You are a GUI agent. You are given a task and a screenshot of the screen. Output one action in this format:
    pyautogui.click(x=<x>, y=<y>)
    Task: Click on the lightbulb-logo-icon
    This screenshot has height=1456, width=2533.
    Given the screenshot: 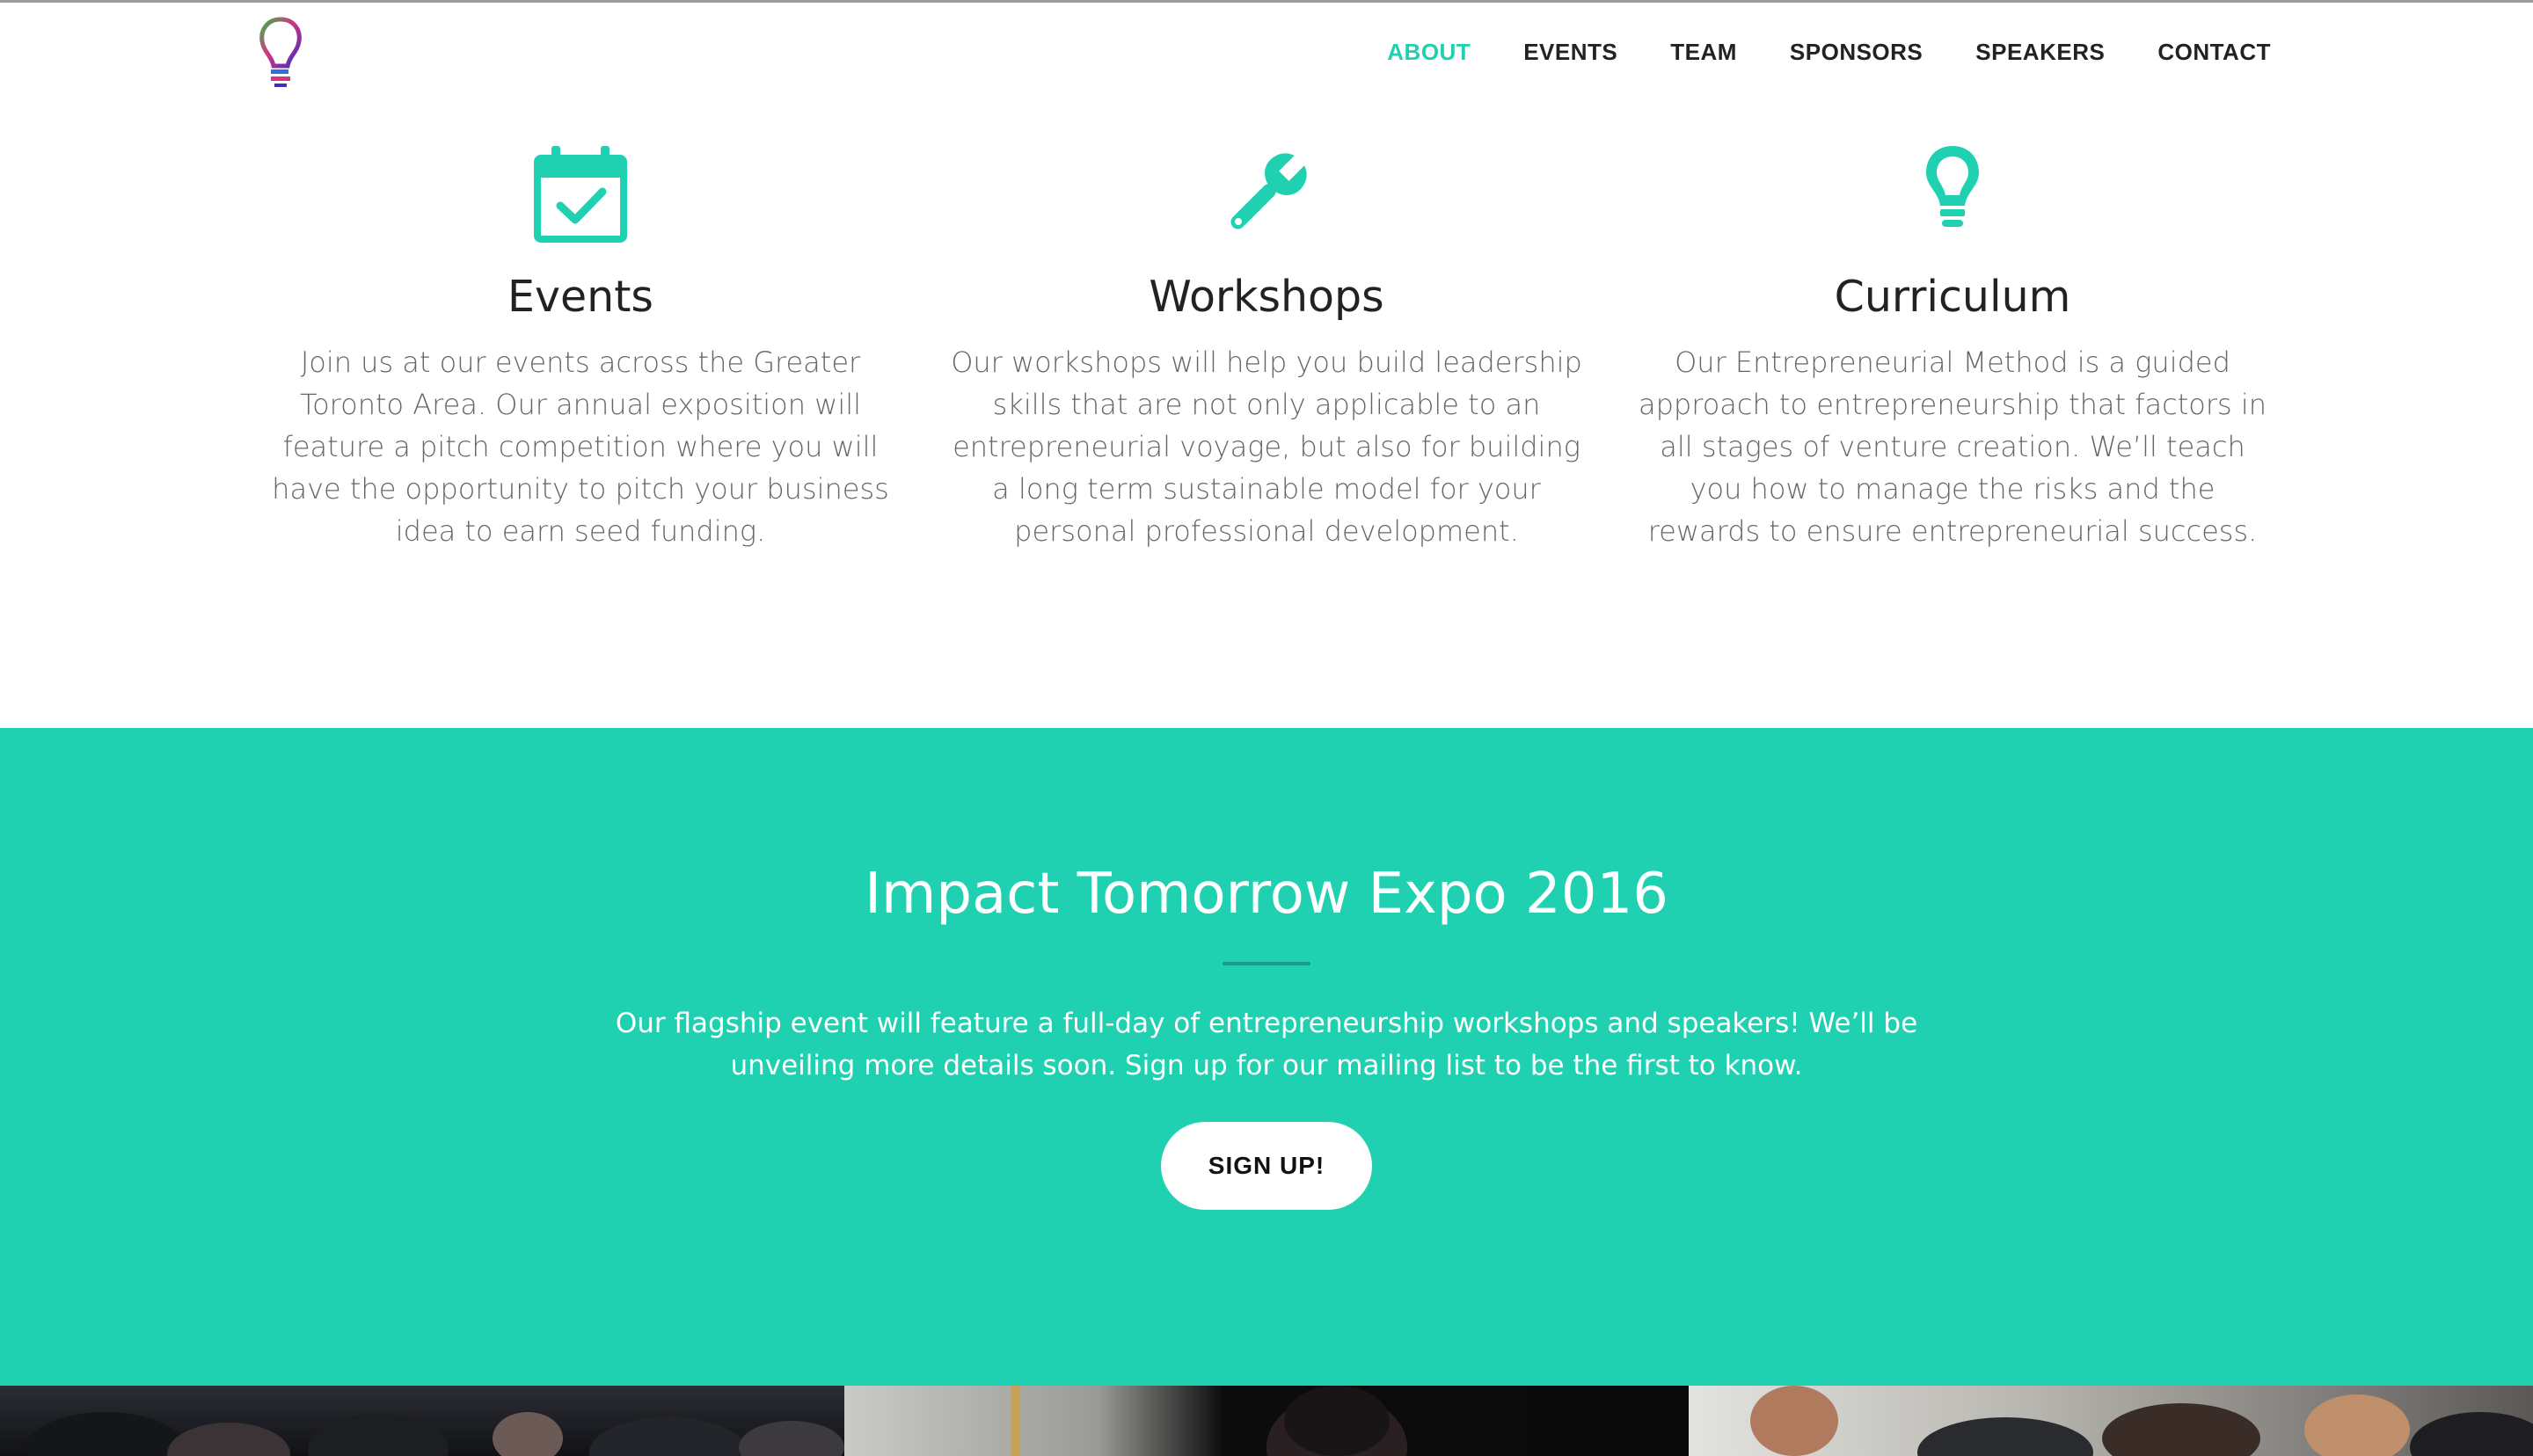 What is the action you would take?
    pyautogui.click(x=280, y=52)
    